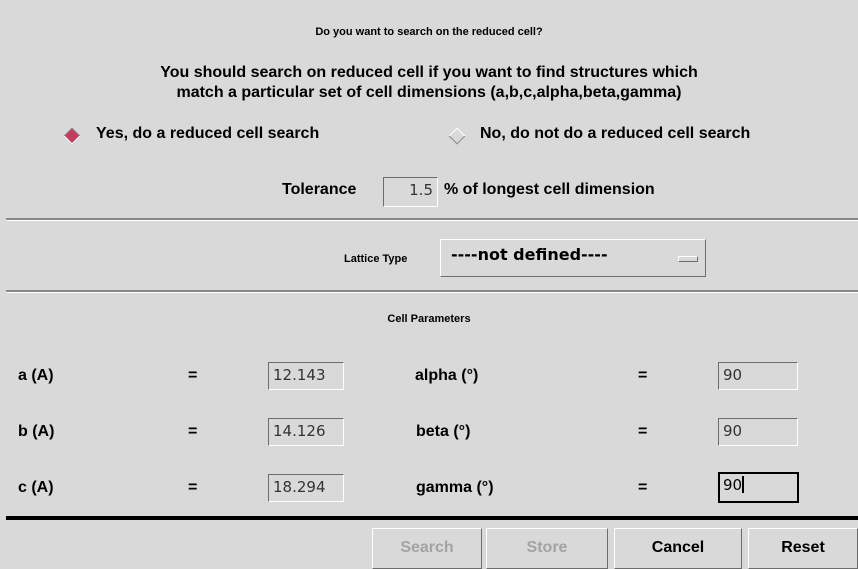  I want to click on dropdown-indicator-icon, so click(688, 259).